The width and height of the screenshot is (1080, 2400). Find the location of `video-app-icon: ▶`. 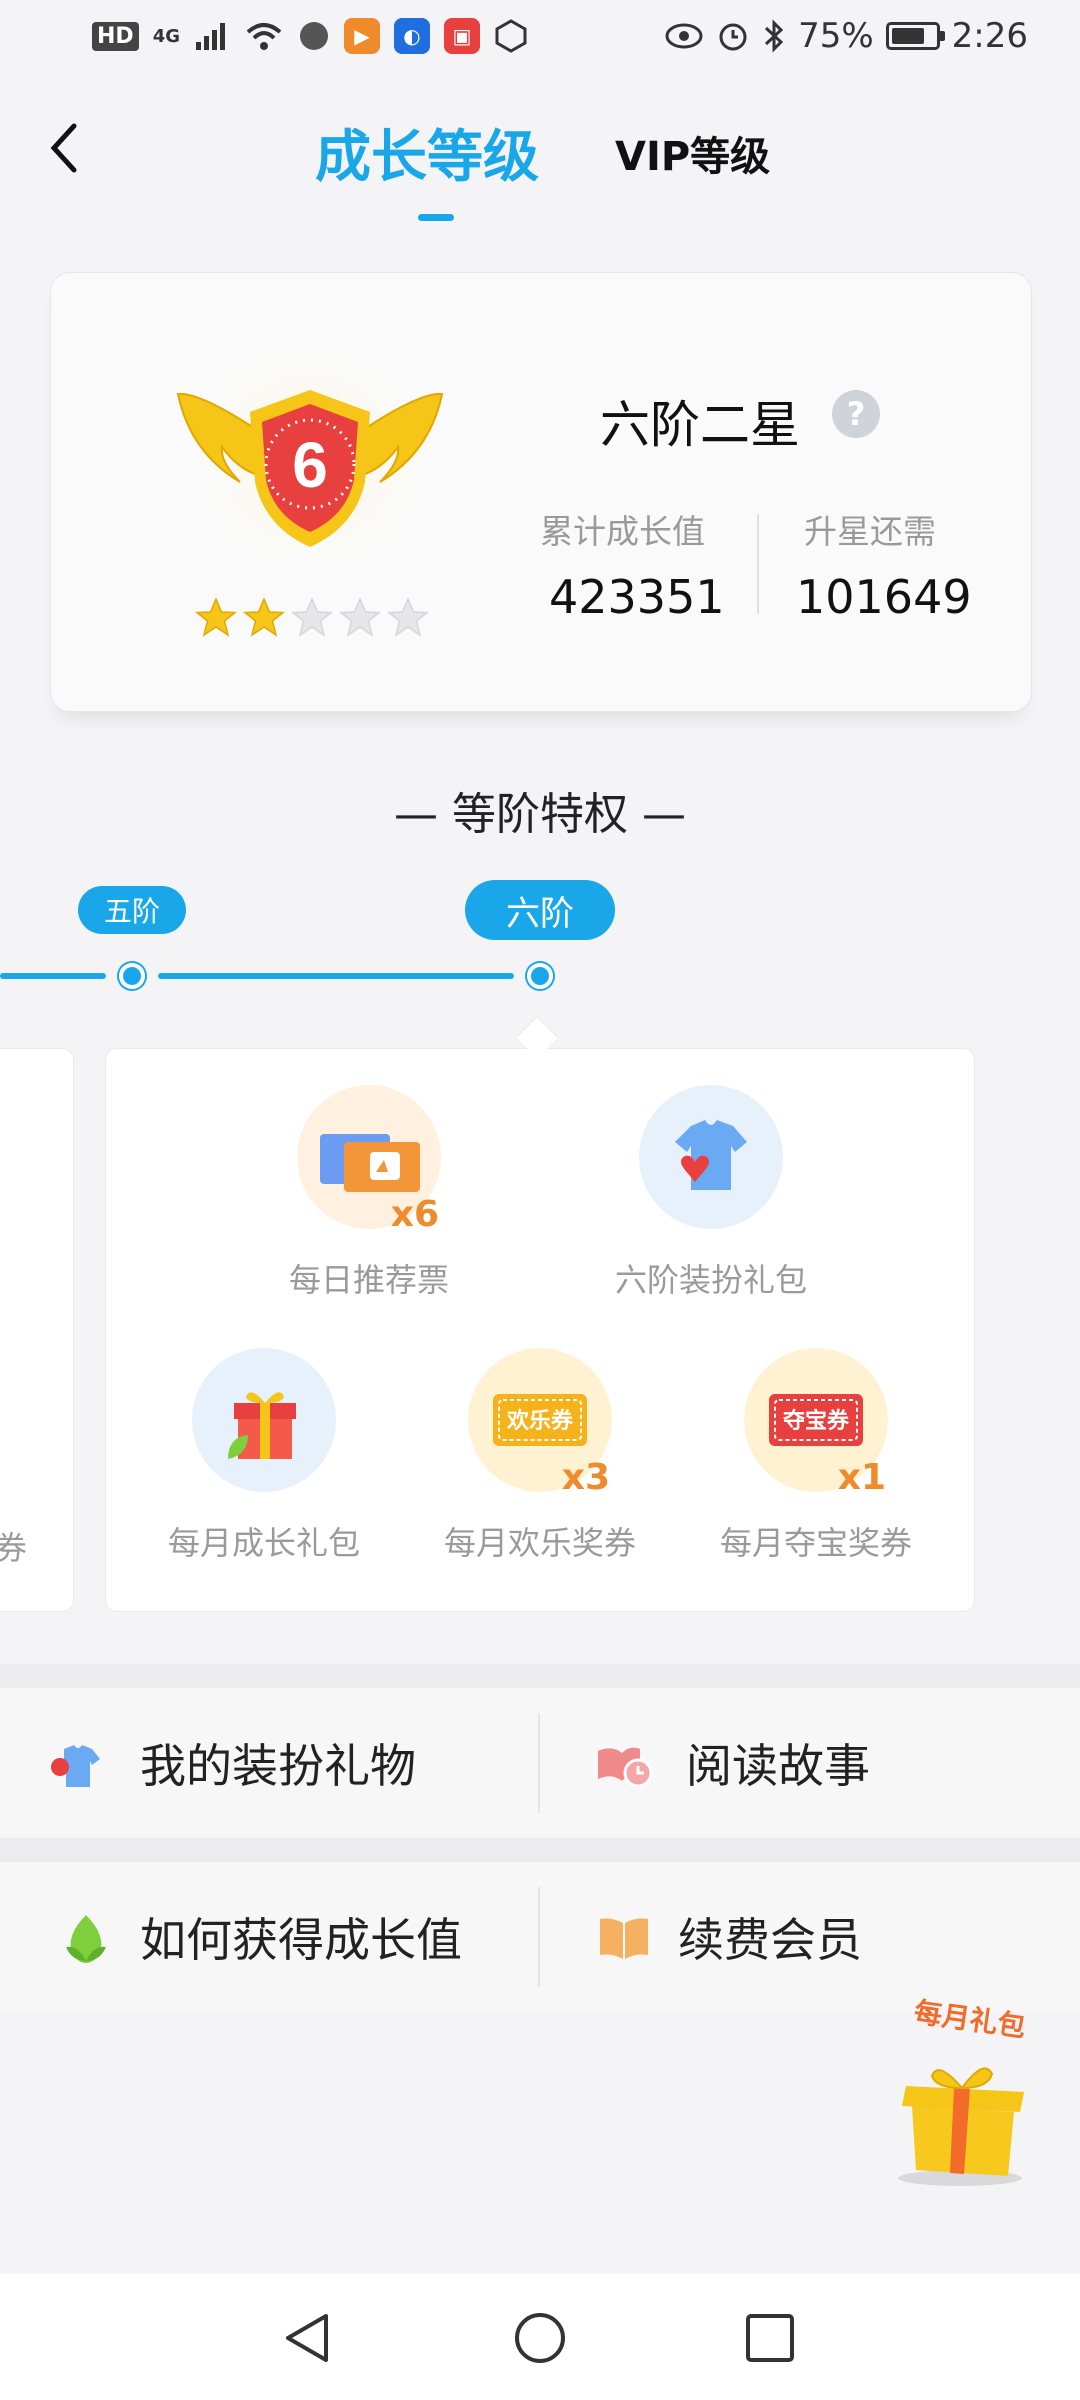

video-app-icon: ▶ is located at coordinates (362, 36).